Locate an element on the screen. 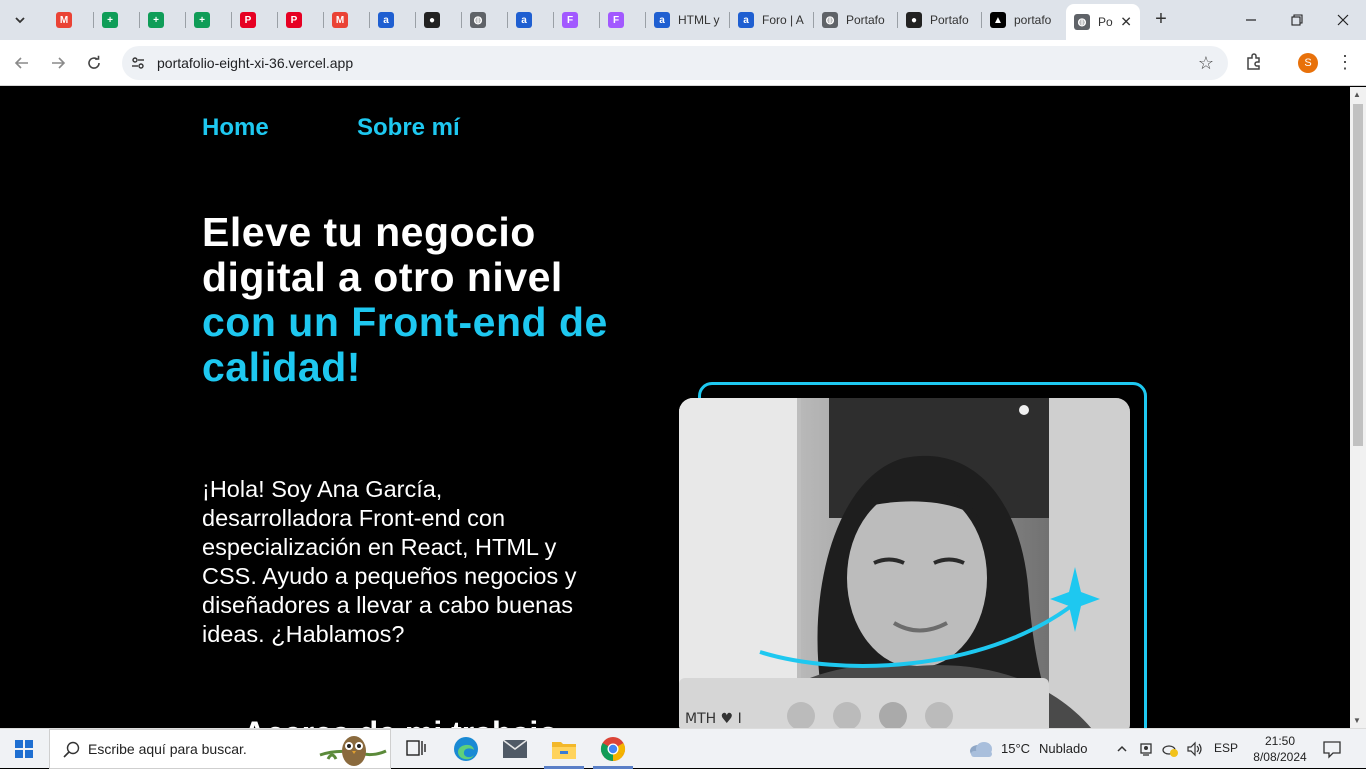 The height and width of the screenshot is (769, 1366). browser-tab: ◍ is located at coordinates (484, 20).